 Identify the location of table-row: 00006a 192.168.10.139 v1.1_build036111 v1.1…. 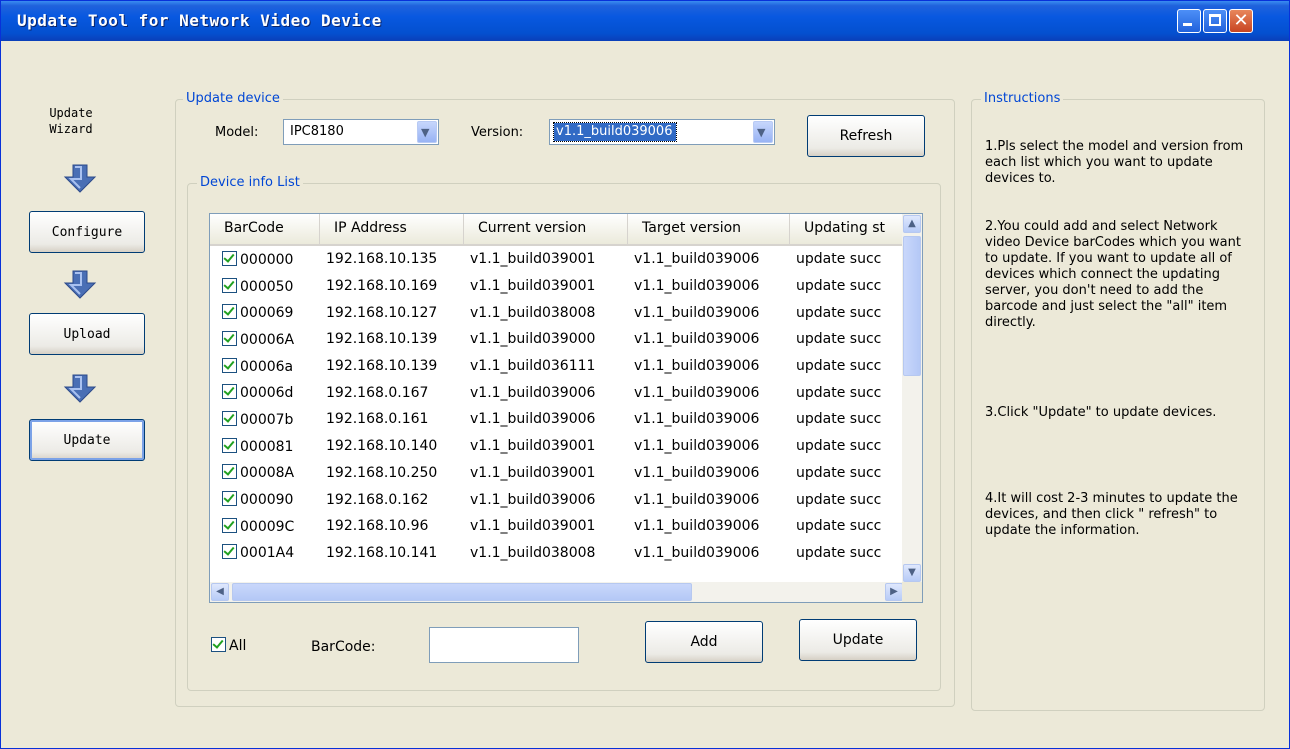
(557, 366).